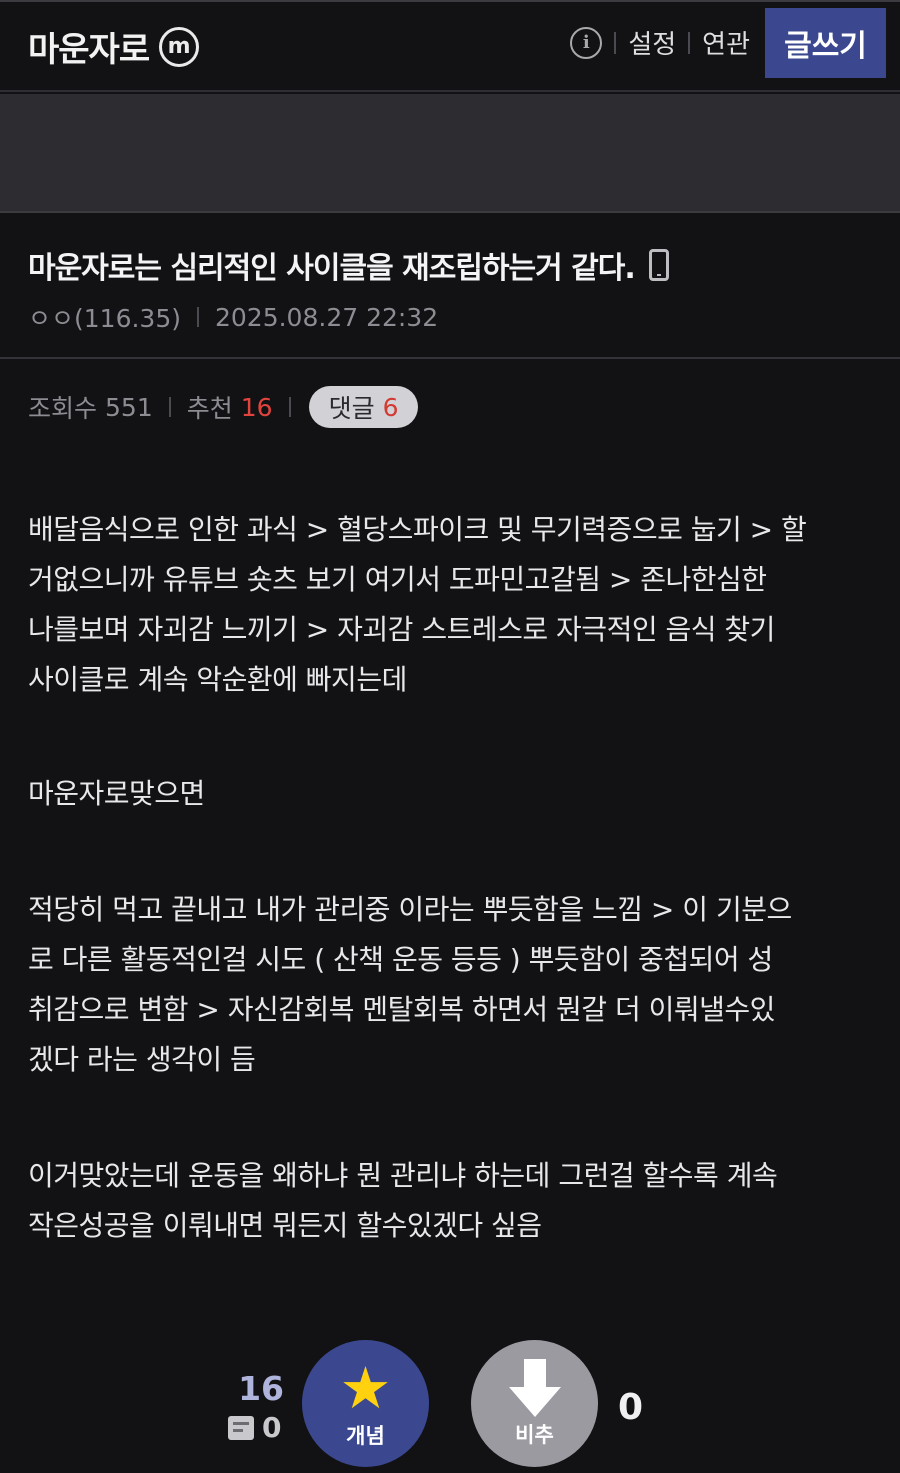 The height and width of the screenshot is (1473, 900). I want to click on body-line: 사이클로 계속 악순환에 빠지는데, so click(217, 679).